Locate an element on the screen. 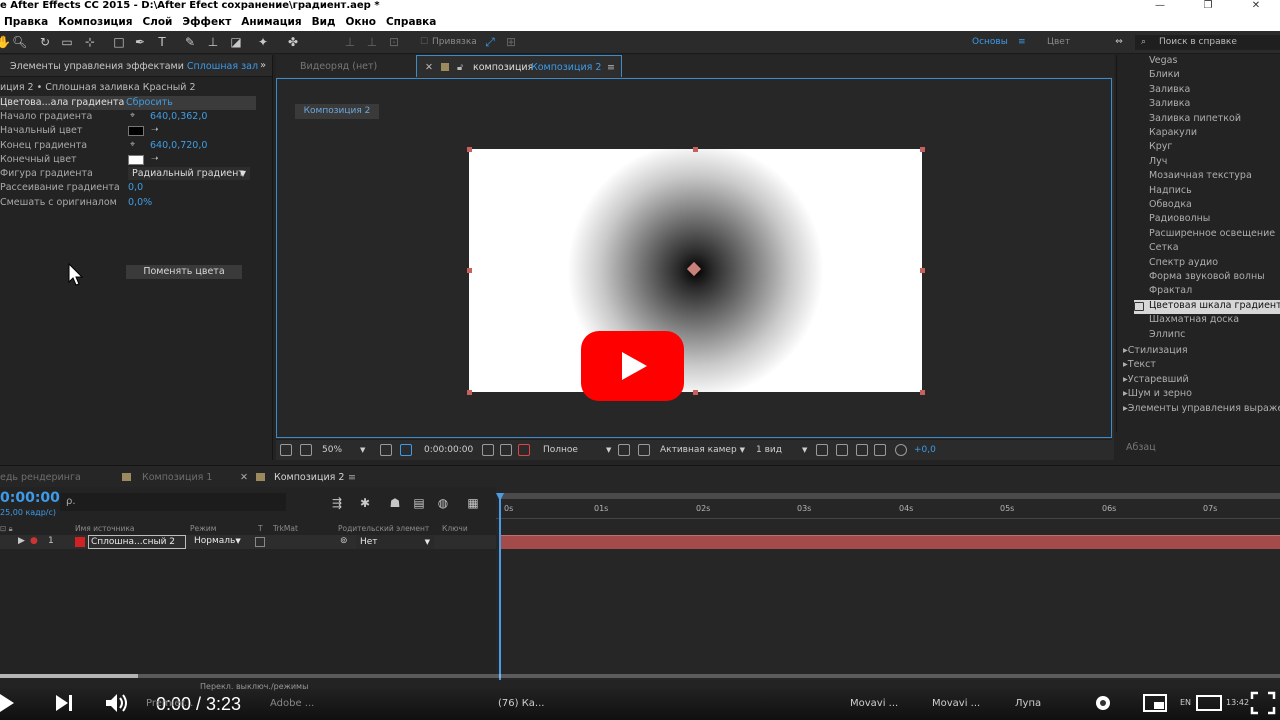 Image resolution: width=1280 pixels, height=720 pixels. tab-composition-2: Композиция 2 is located at coordinates (309, 477).